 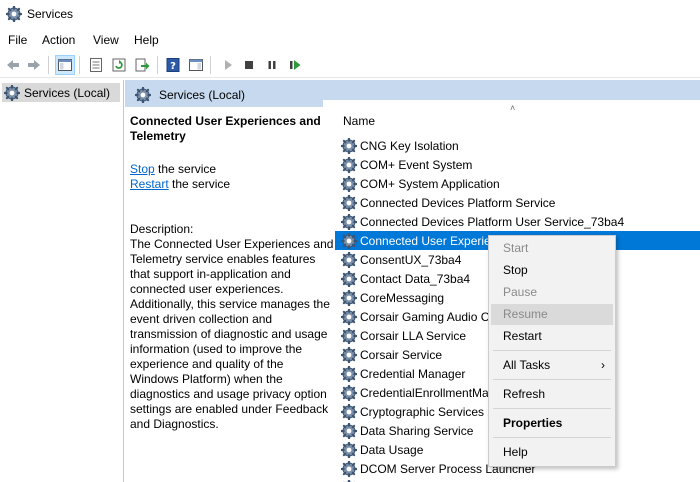 What do you see at coordinates (106, 40) in the screenshot?
I see `menu-view: View` at bounding box center [106, 40].